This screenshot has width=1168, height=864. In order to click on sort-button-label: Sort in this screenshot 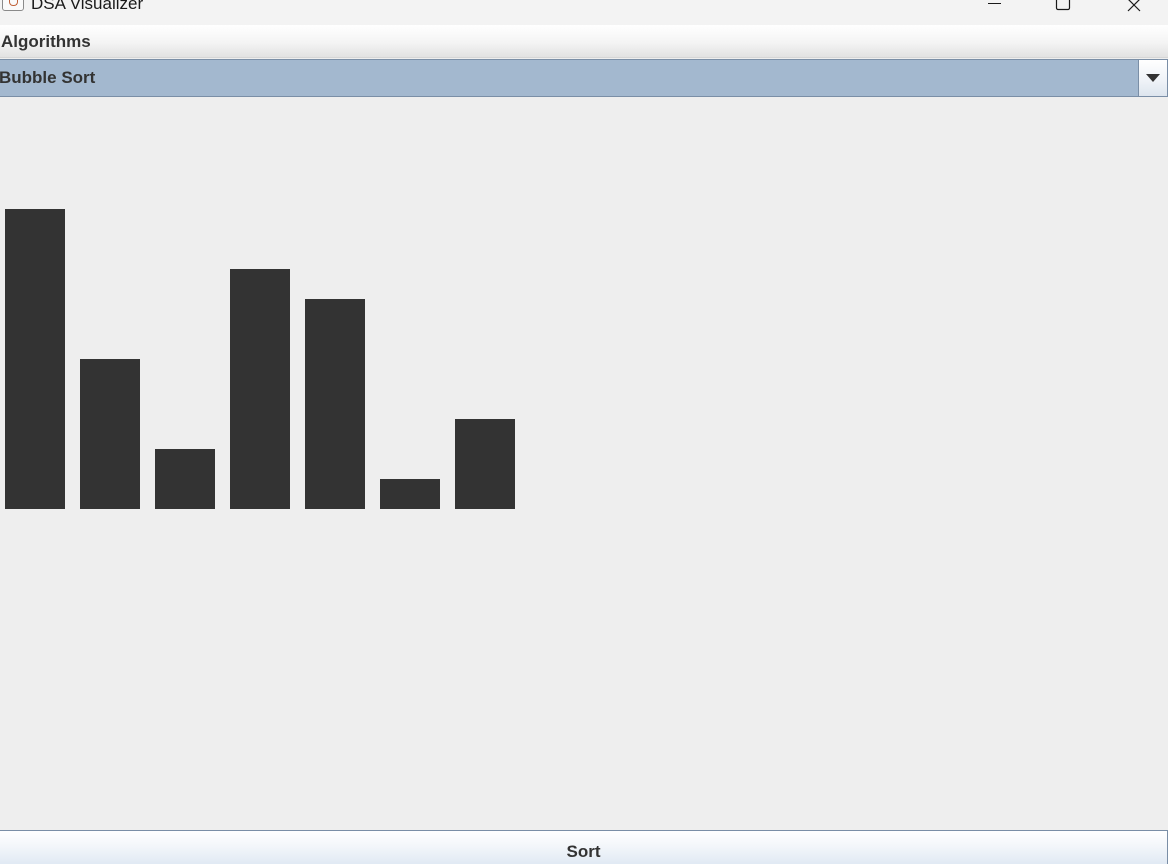, I will do `click(583, 851)`.